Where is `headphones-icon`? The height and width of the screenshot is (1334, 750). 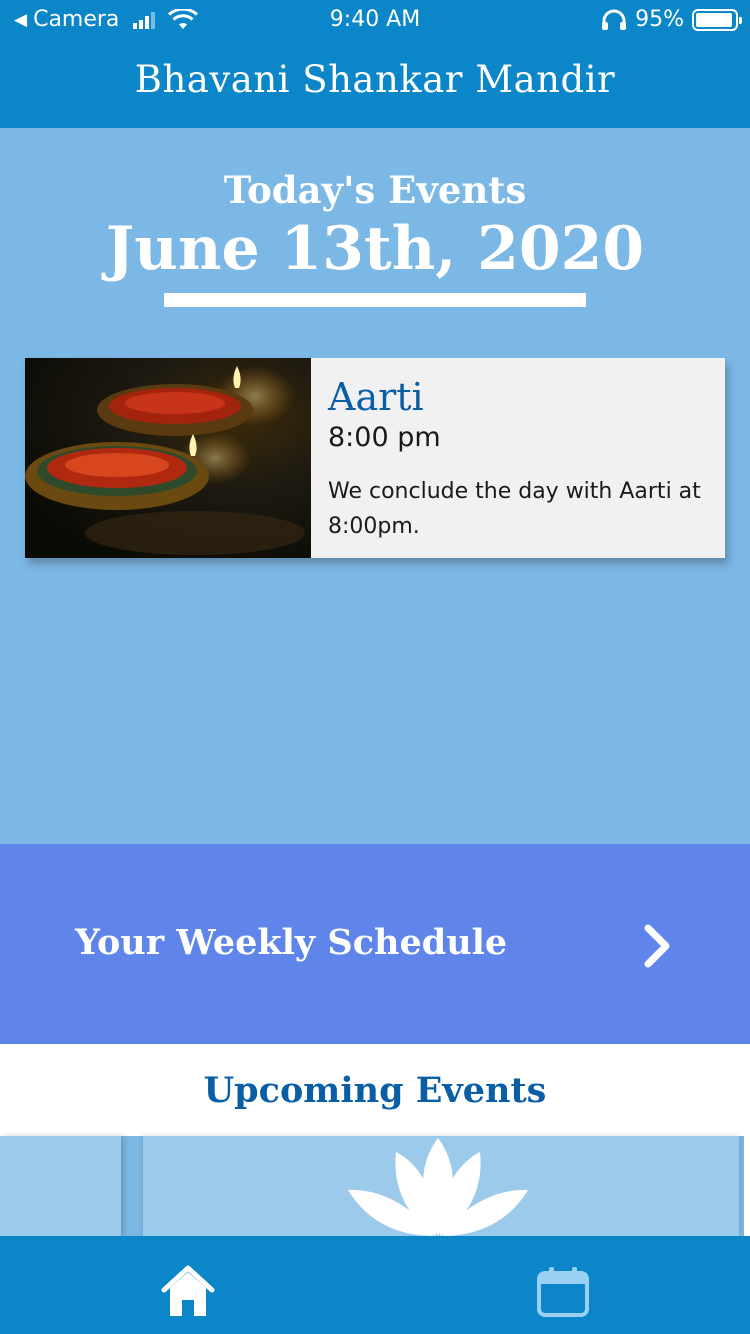 headphones-icon is located at coordinates (614, 19).